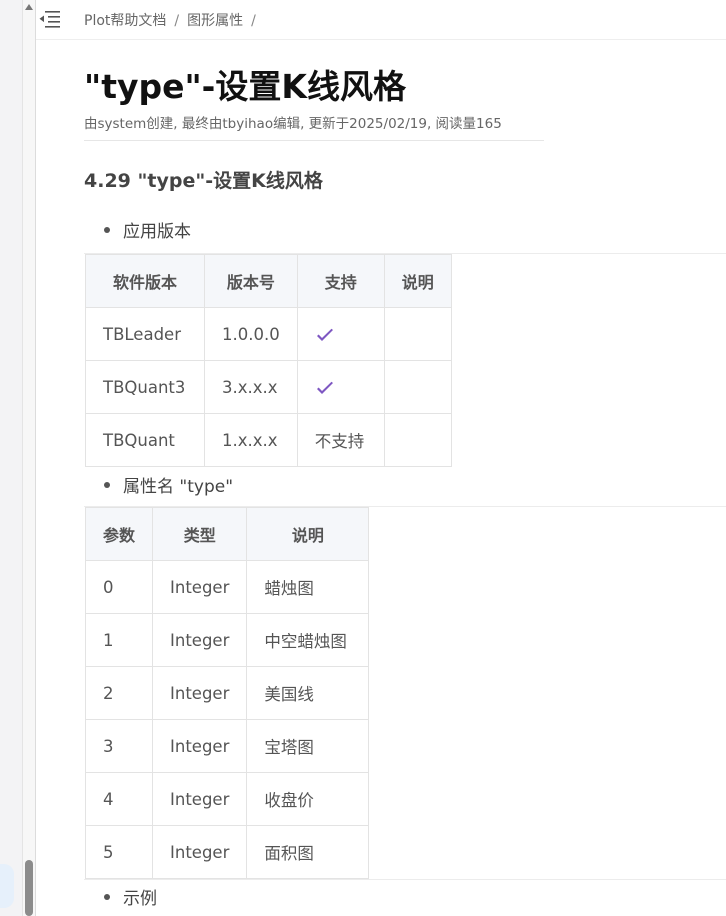 The height and width of the screenshot is (916, 726). What do you see at coordinates (29, 7) in the screenshot?
I see `scroll-up-arrow-icon` at bounding box center [29, 7].